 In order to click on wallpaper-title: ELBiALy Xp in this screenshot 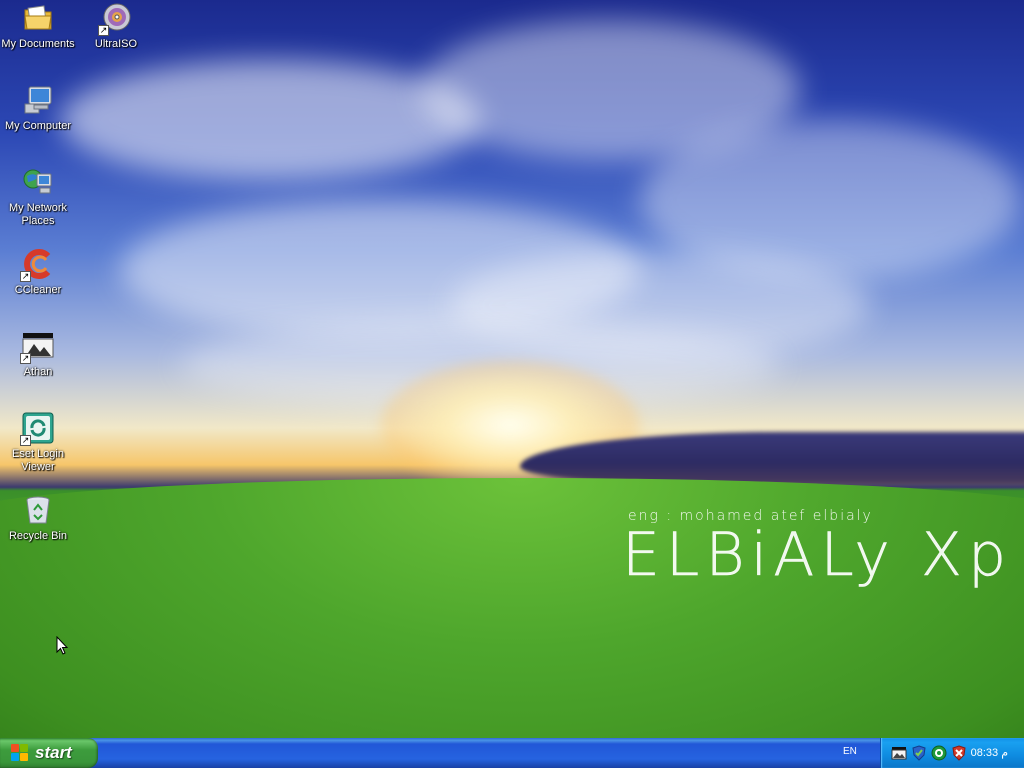, I will do `click(817, 555)`.